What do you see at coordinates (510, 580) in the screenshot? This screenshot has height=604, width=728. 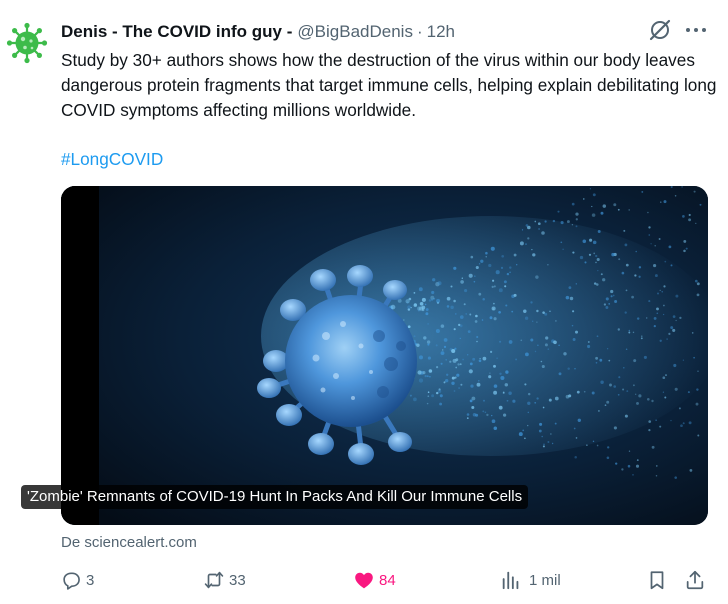 I see `views-chart-icon` at bounding box center [510, 580].